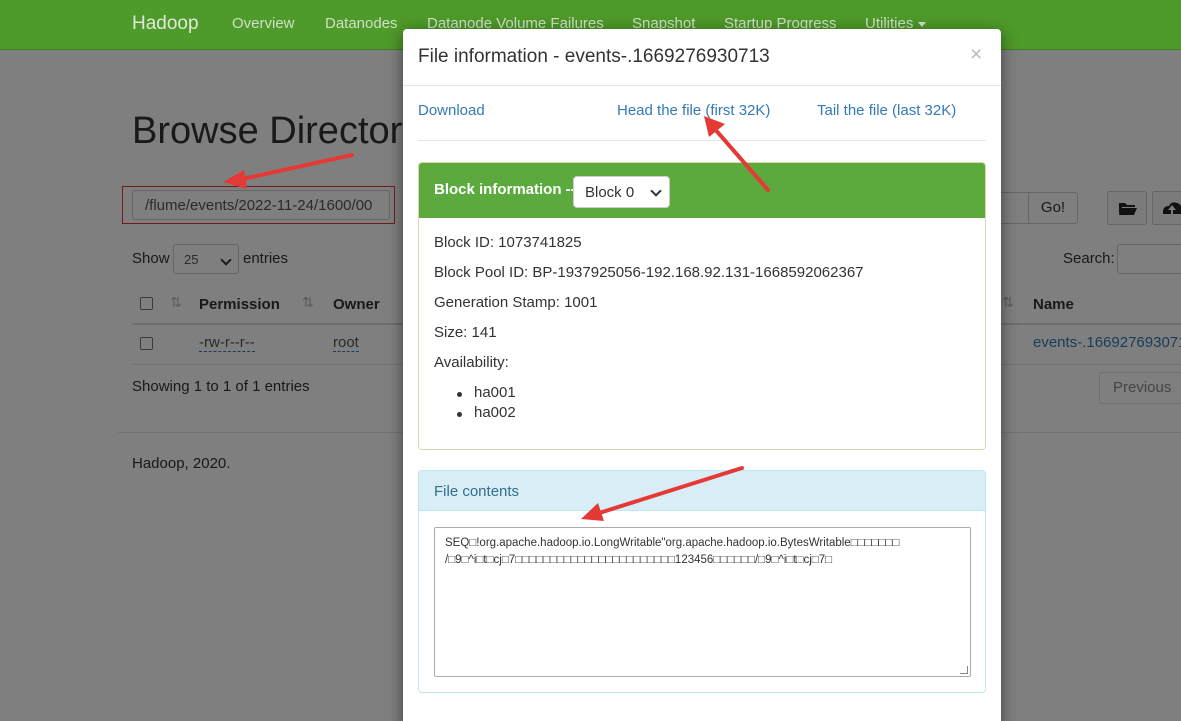  I want to click on block-id: Block ID: 1073741825, so click(508, 242).